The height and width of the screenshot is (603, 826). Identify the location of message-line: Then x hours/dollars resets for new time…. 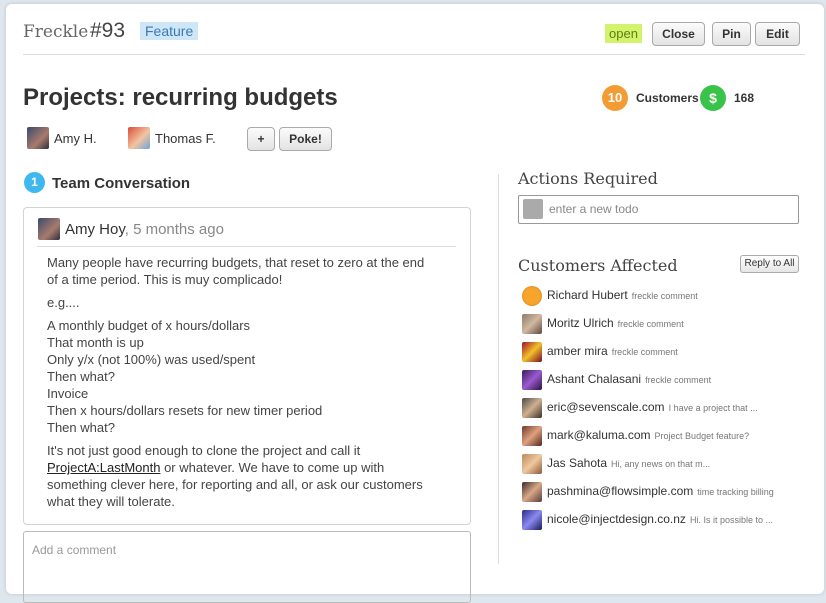
(185, 410).